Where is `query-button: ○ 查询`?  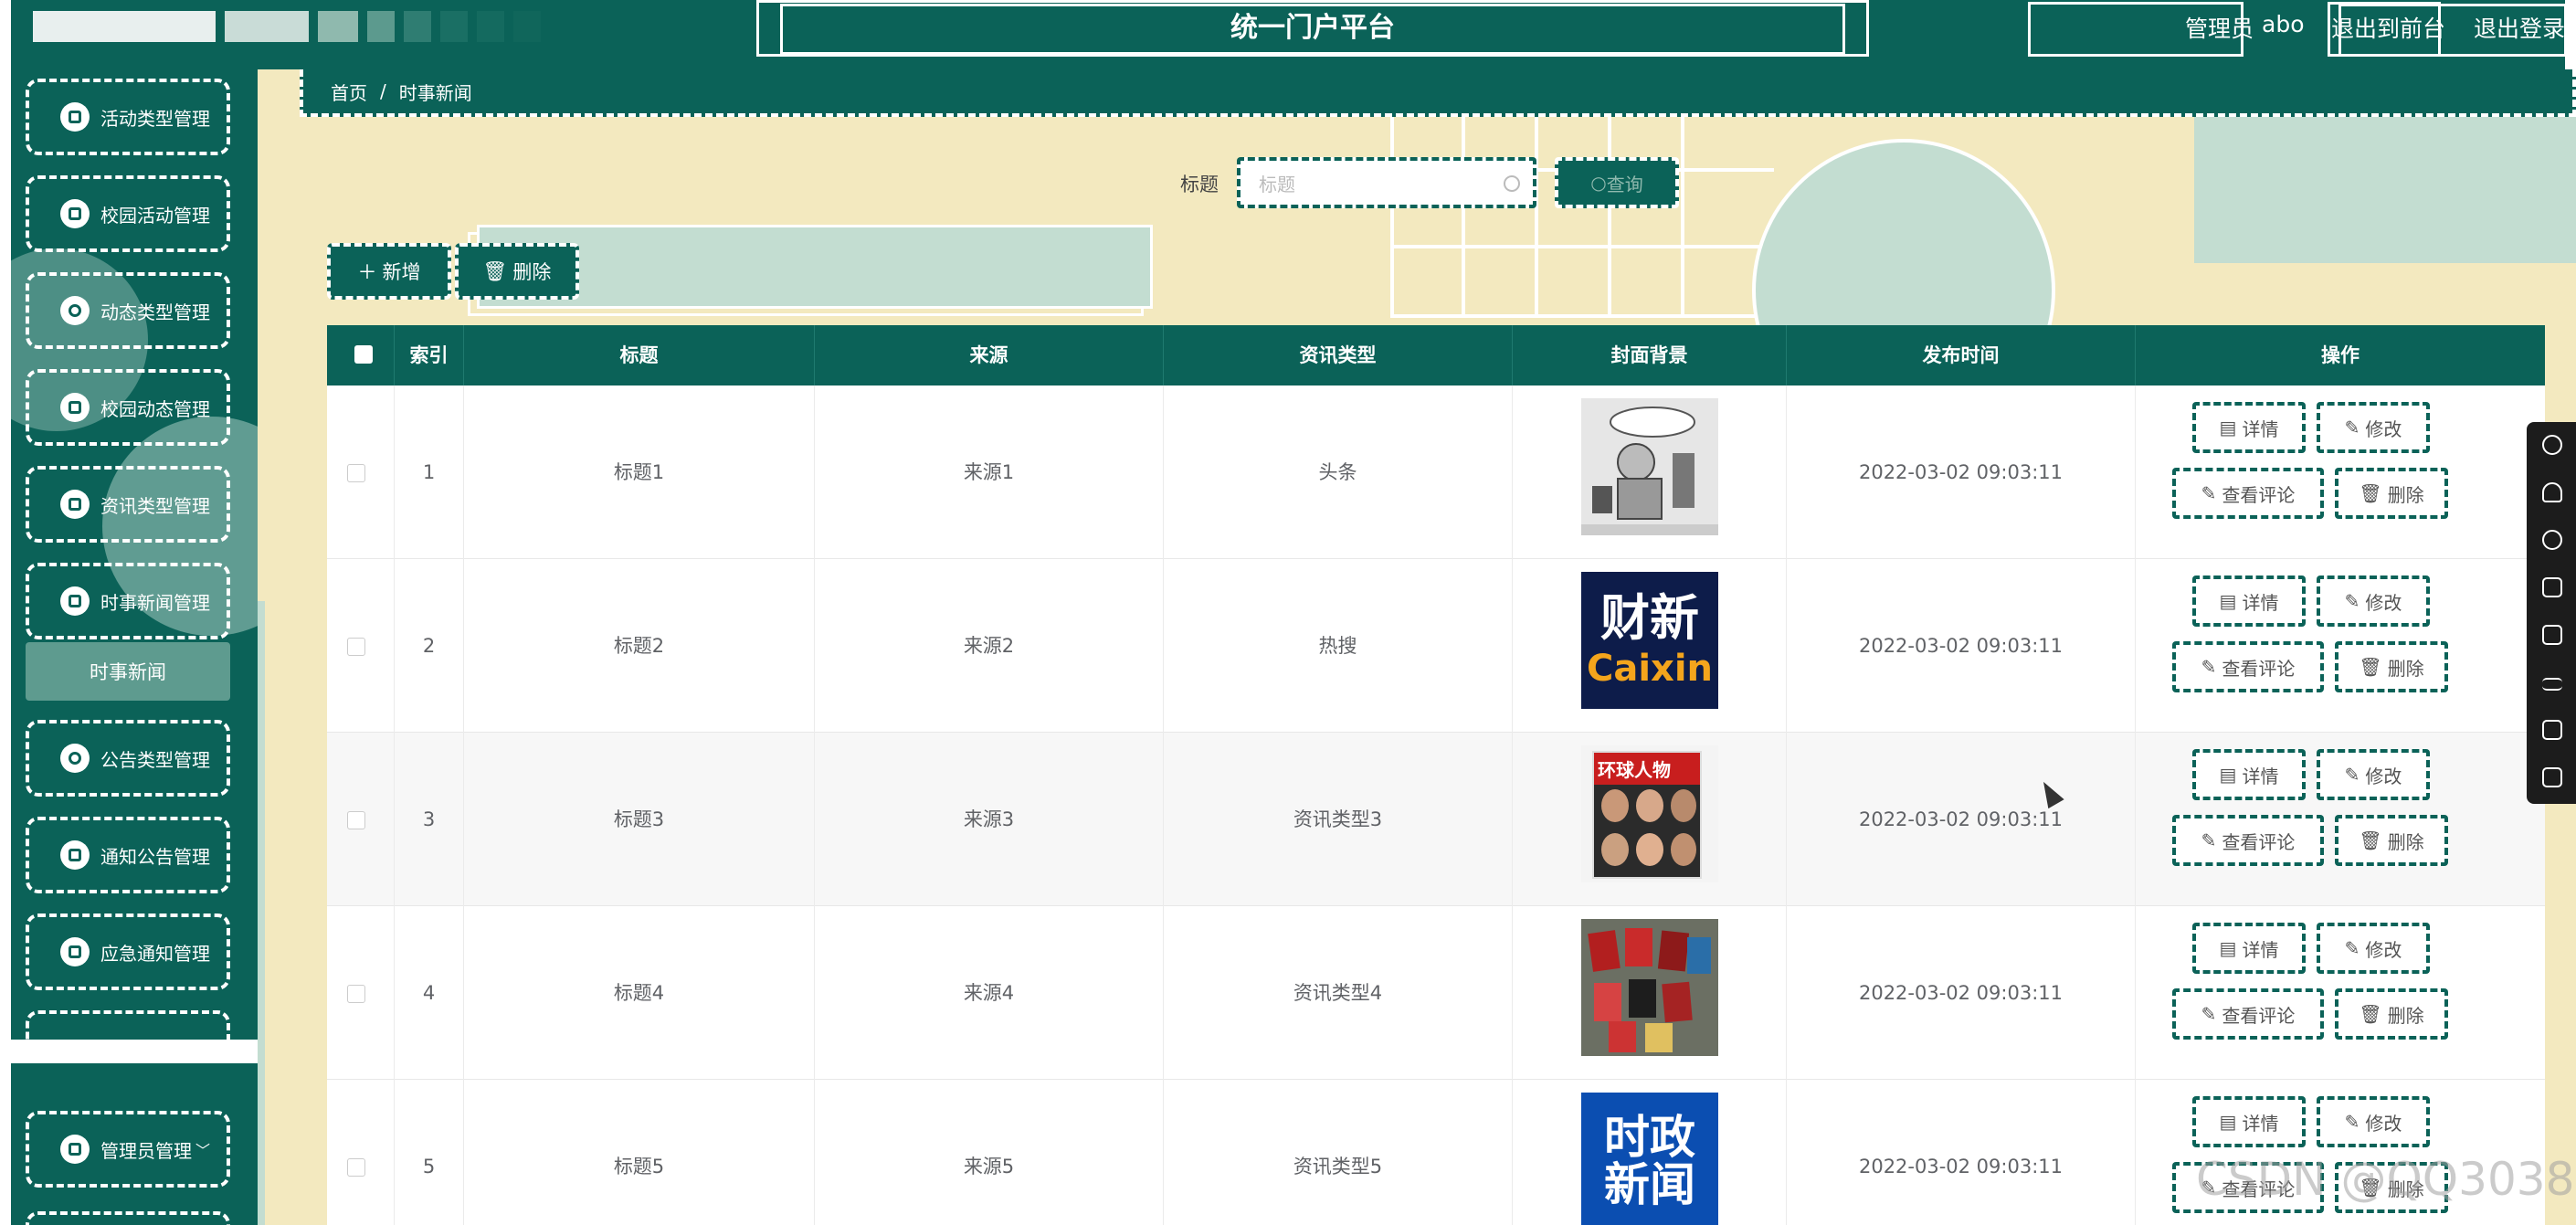
query-button: ○ 查询 is located at coordinates (1617, 182).